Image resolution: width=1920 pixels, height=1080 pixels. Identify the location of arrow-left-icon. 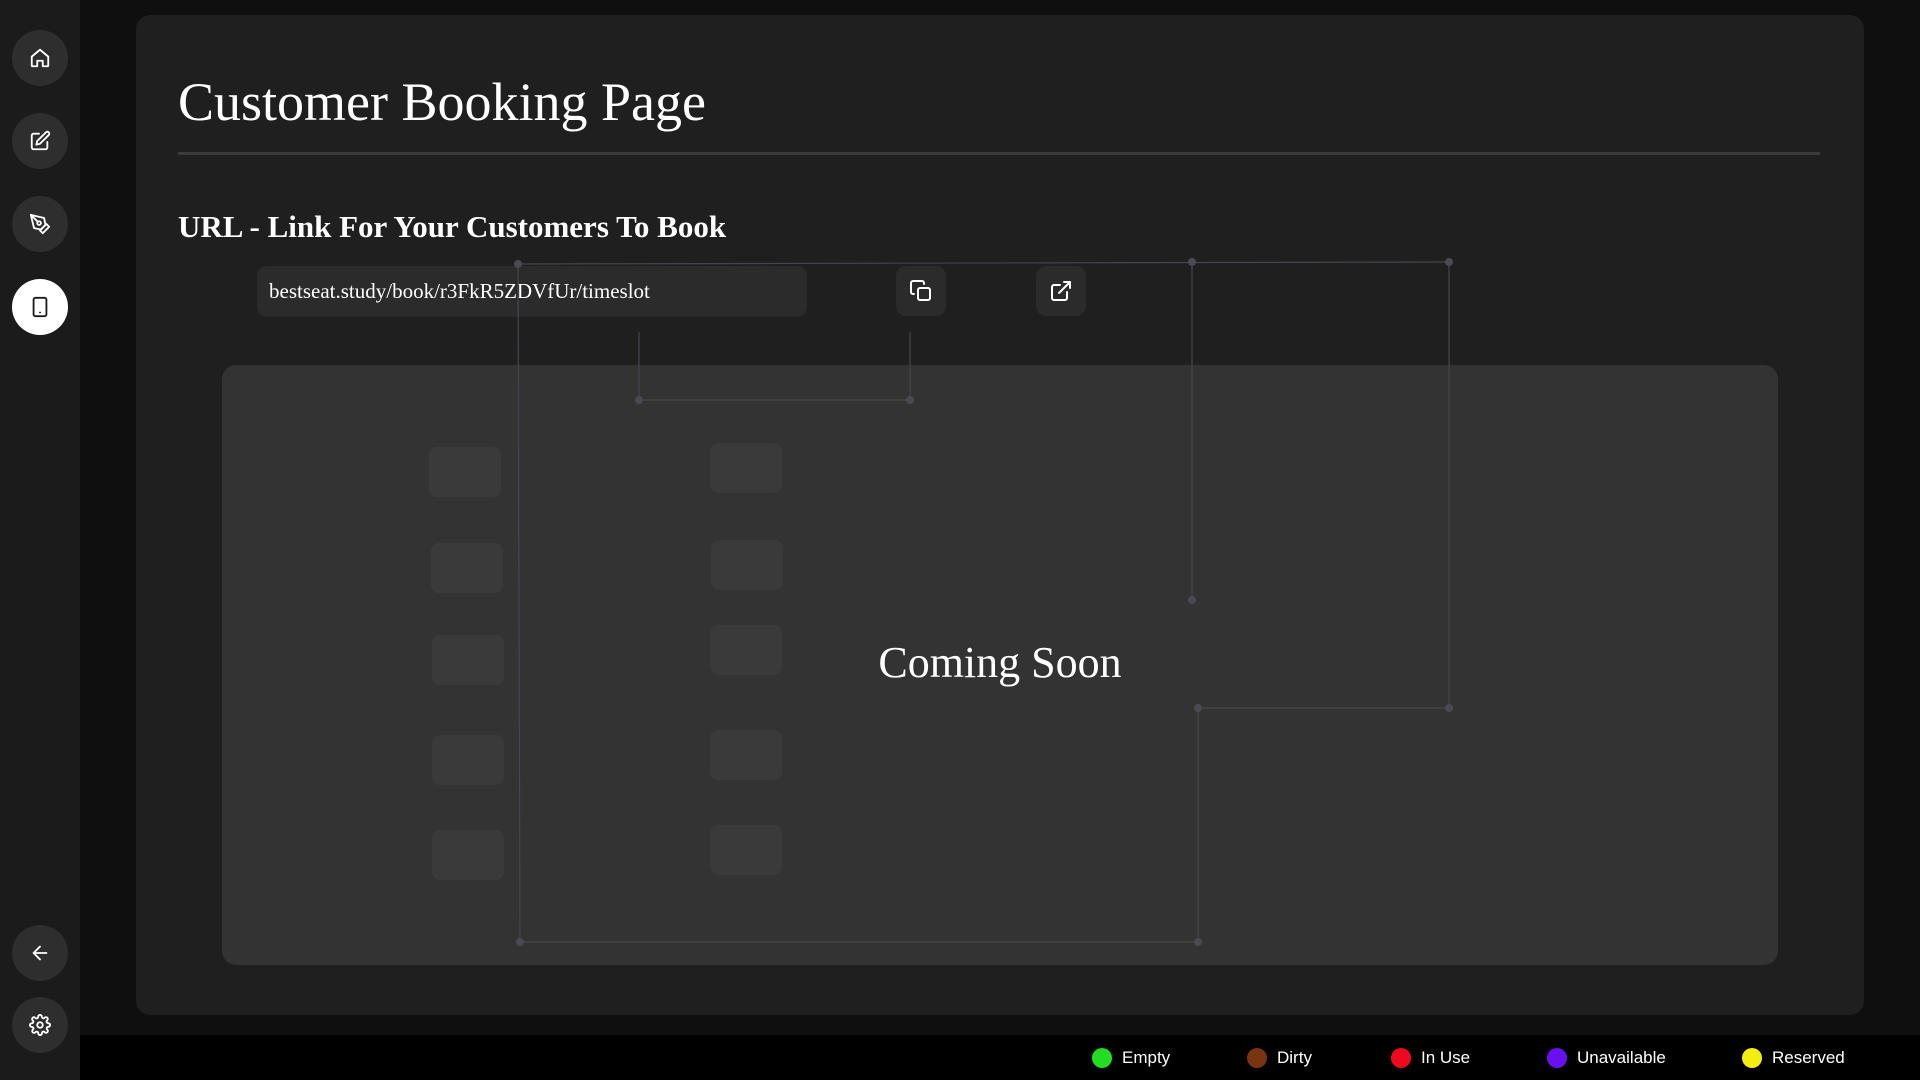
(40, 953).